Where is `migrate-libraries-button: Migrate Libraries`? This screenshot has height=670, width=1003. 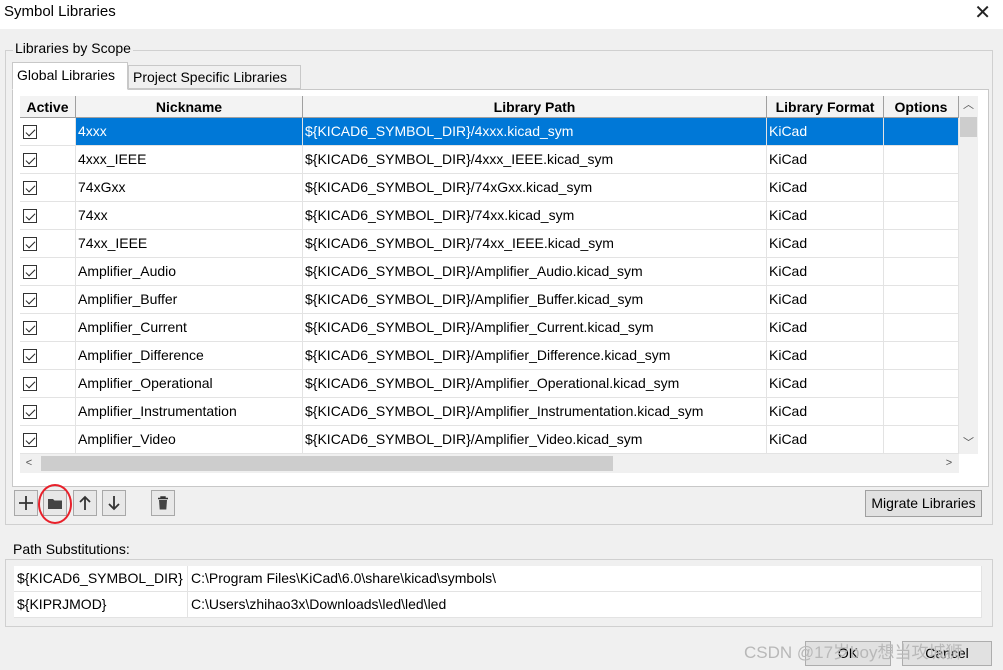 migrate-libraries-button: Migrate Libraries is located at coordinates (923, 503).